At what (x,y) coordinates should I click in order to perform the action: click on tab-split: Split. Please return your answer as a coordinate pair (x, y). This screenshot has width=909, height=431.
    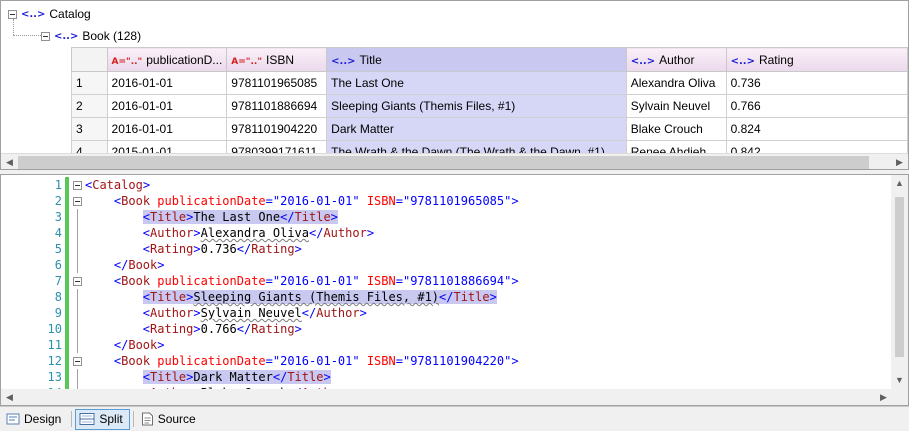
    Looking at the image, I should click on (102, 419).